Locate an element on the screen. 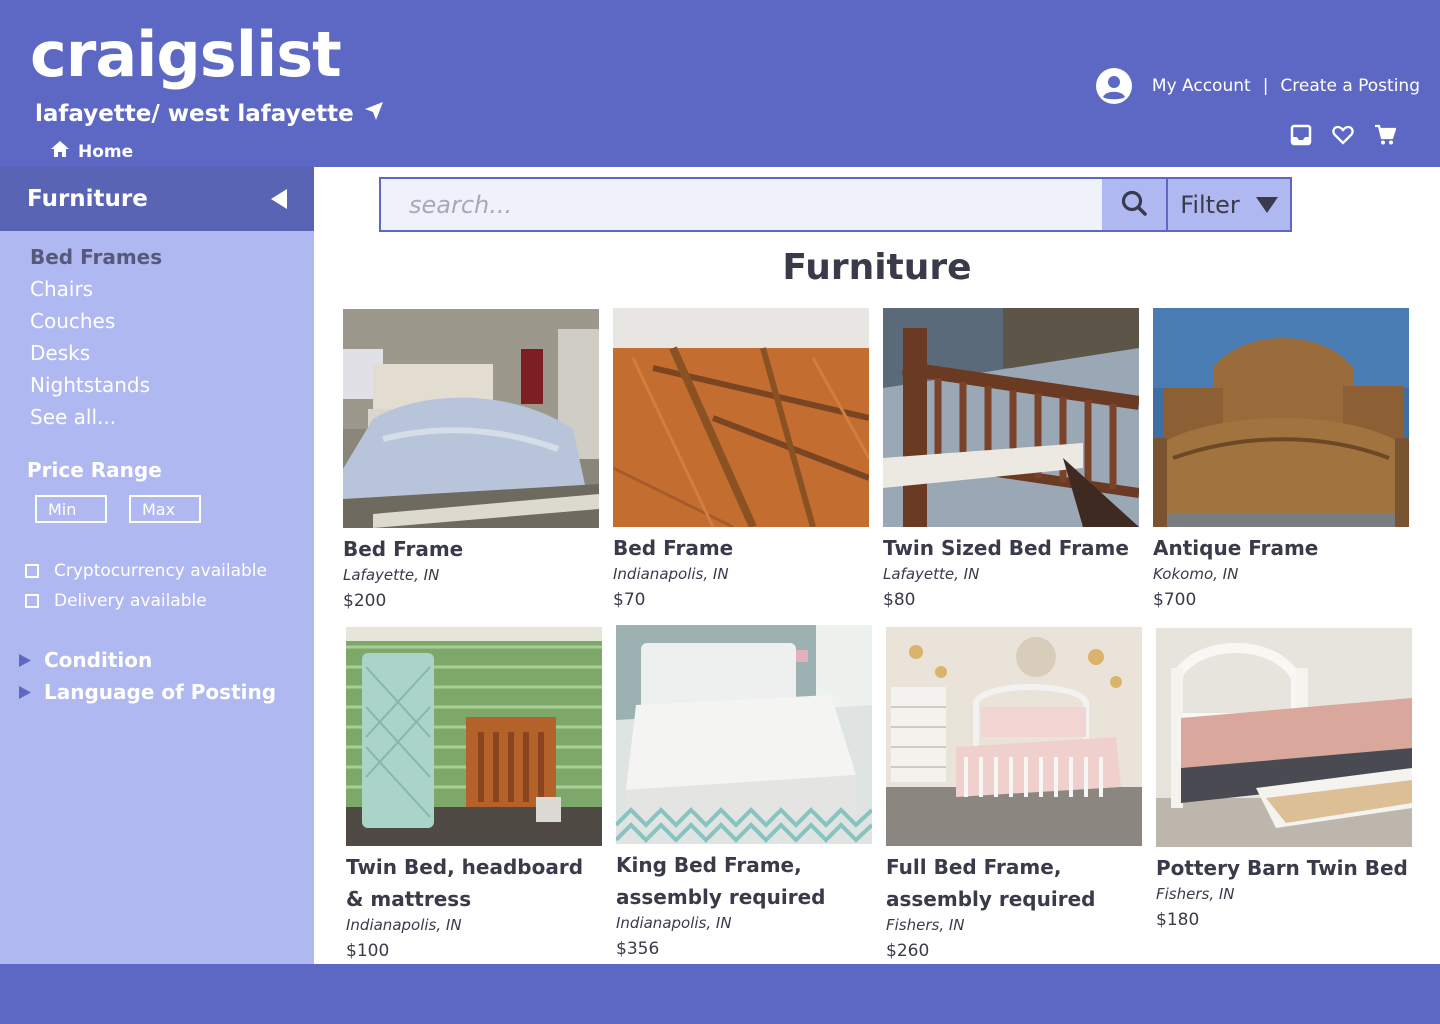  listing-location: Kokomo, IN is located at coordinates (1196, 574).